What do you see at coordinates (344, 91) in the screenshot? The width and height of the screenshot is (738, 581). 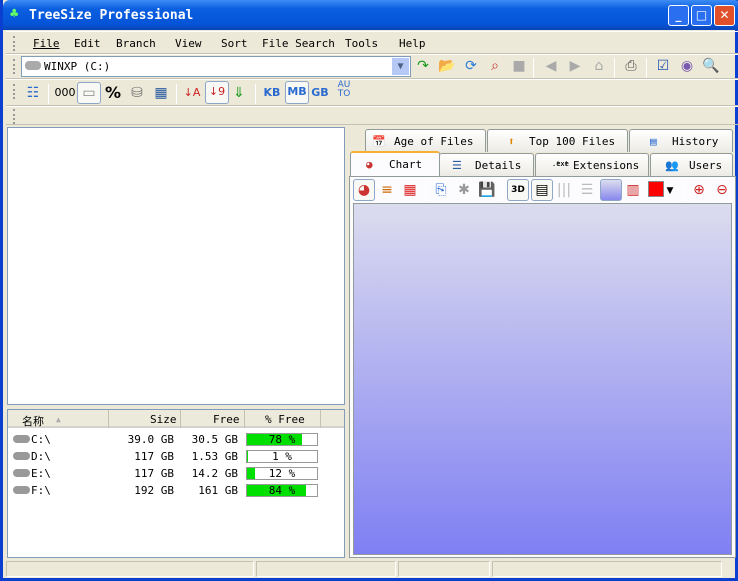 I see `auto-unit-button: AU TO` at bounding box center [344, 91].